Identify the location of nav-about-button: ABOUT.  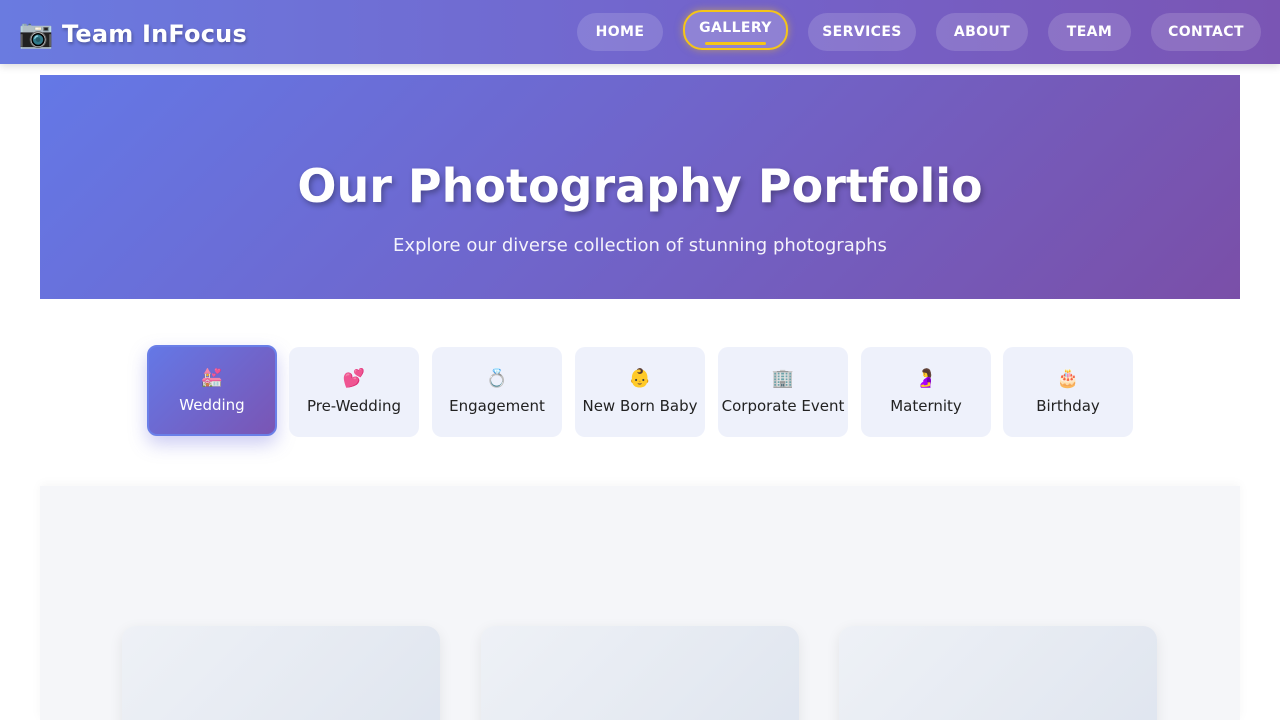
(982, 32).